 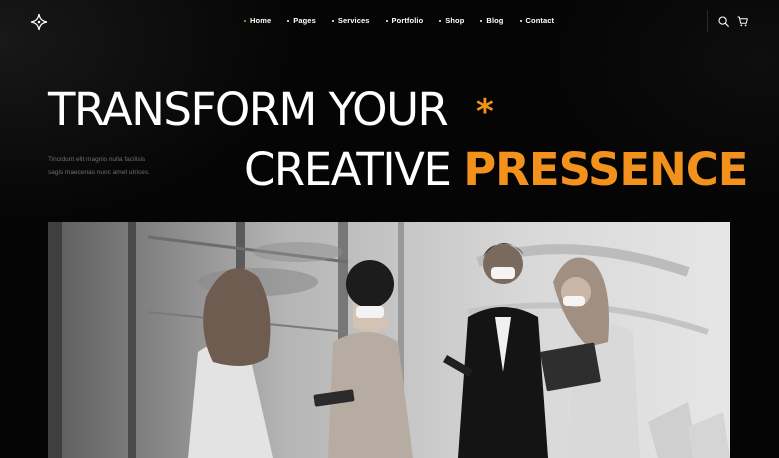 I want to click on nav-item-label: Services, so click(x=353, y=20).